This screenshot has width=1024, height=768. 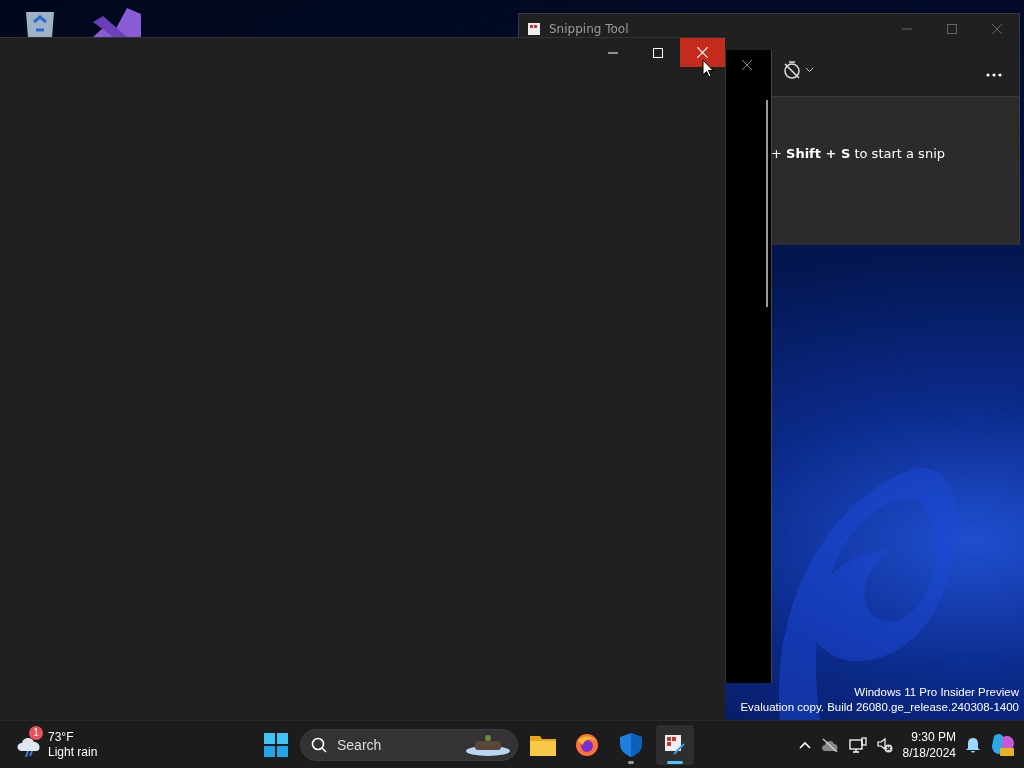 What do you see at coordinates (929, 752) in the screenshot?
I see `date-text: 8/18/2024` at bounding box center [929, 752].